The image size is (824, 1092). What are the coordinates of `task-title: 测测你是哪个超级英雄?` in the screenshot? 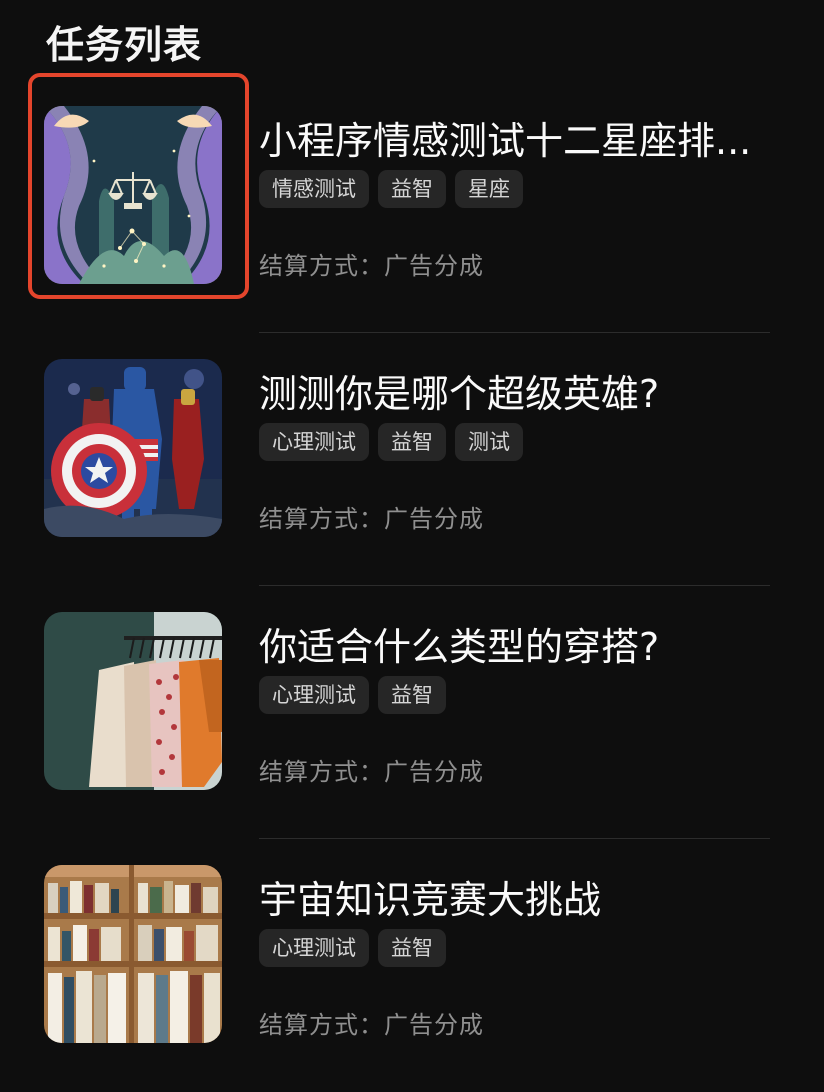 It's located at (514, 390).